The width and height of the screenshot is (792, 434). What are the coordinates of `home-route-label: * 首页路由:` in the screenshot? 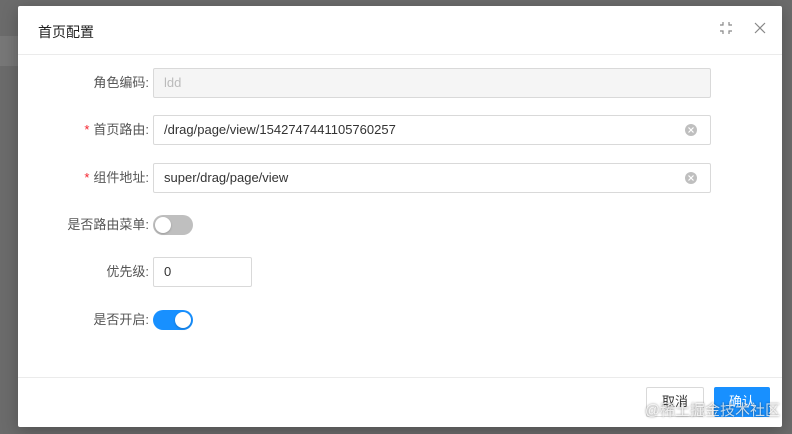 It's located at (116, 130).